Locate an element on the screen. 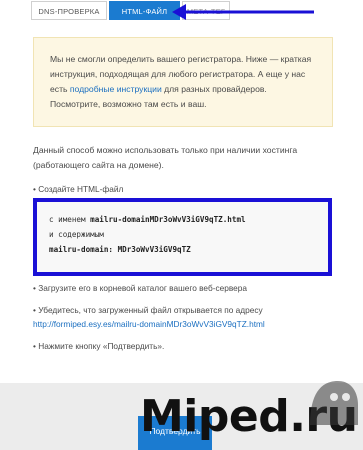 The image size is (363, 450). step-press-confirm: • Нажмите кнопку «Подтвердить». is located at coordinates (99, 346).